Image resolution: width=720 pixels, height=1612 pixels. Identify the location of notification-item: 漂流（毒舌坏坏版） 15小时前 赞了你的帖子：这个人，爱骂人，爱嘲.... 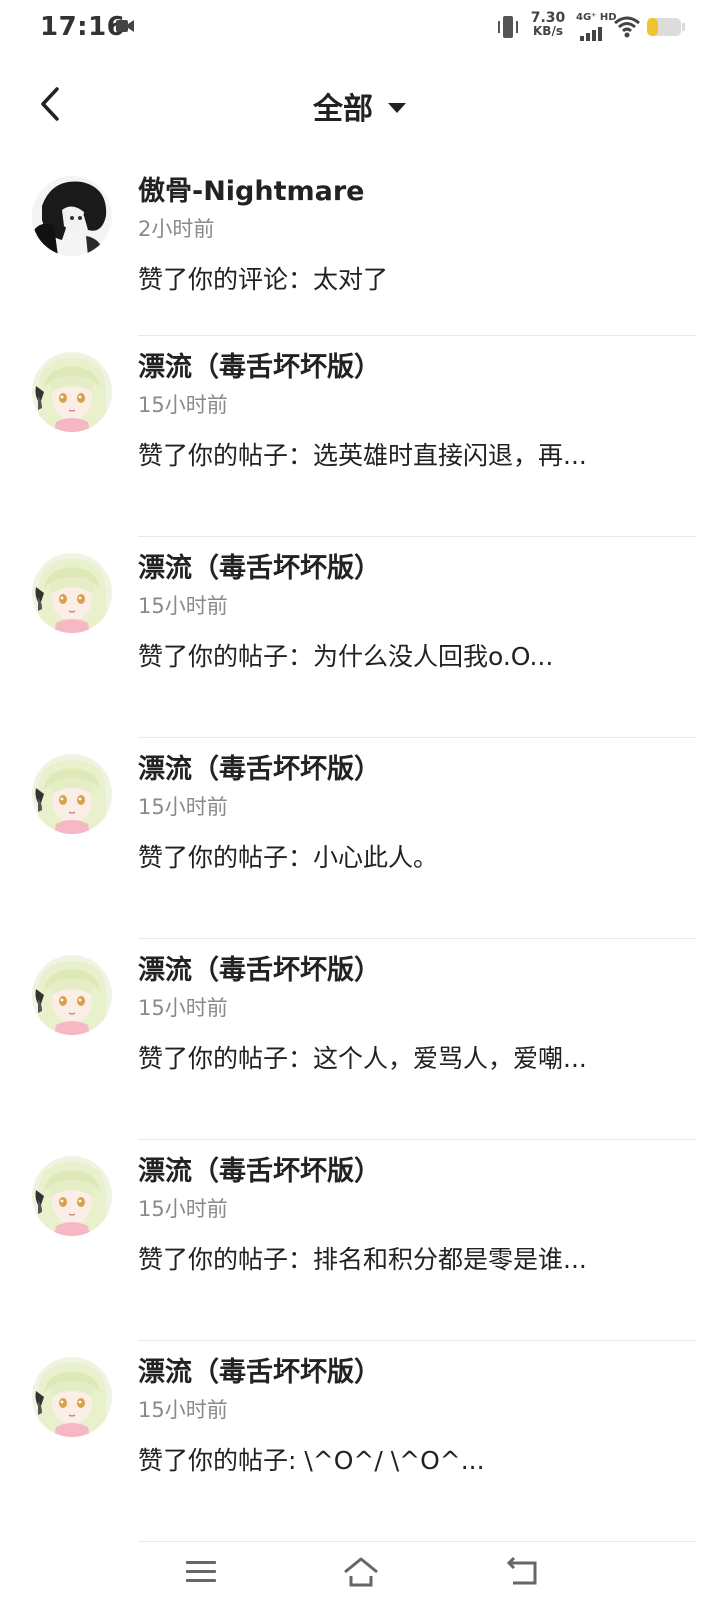
(360, 1039).